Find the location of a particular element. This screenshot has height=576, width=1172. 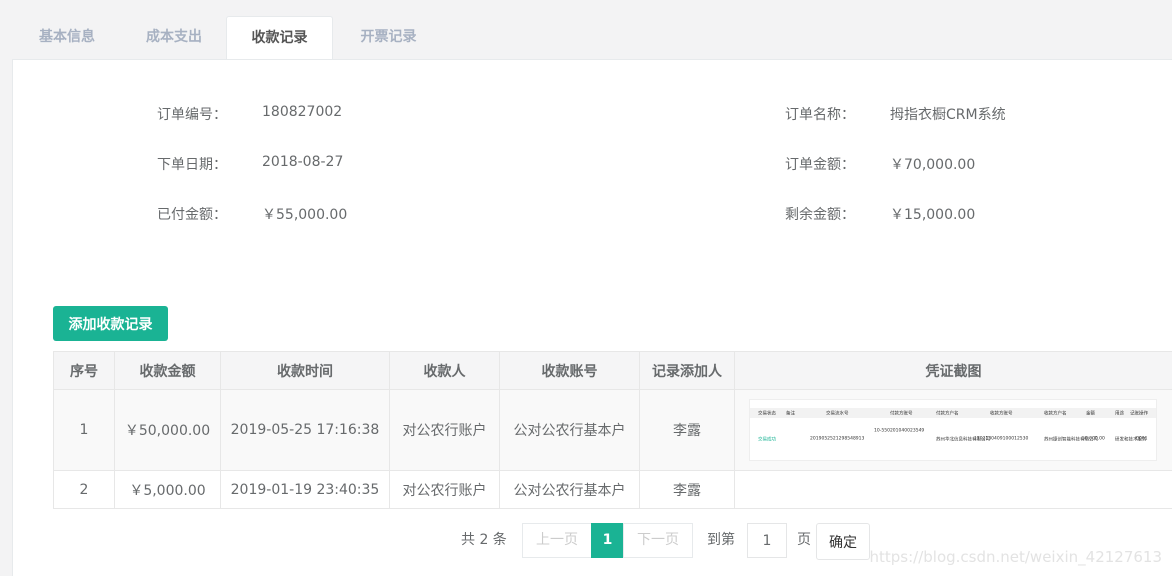

voucher-col: 备注 is located at coordinates (791, 413).